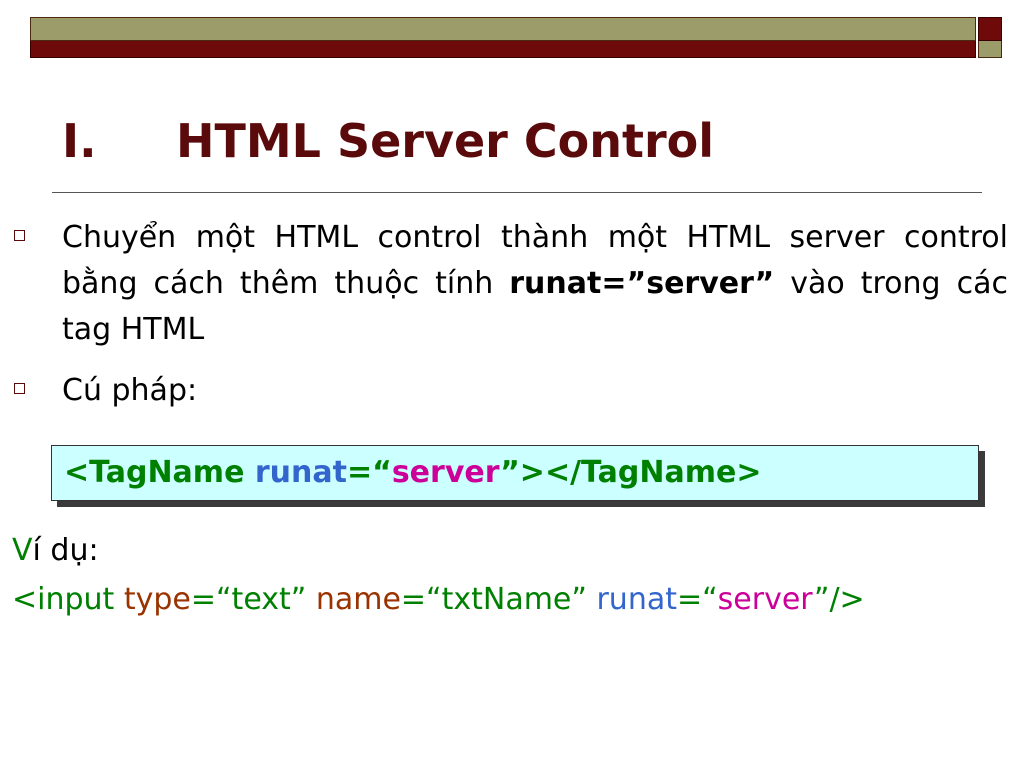 The width and height of the screenshot is (1024, 768). I want to click on code-type-attr: type, so click(157, 599).